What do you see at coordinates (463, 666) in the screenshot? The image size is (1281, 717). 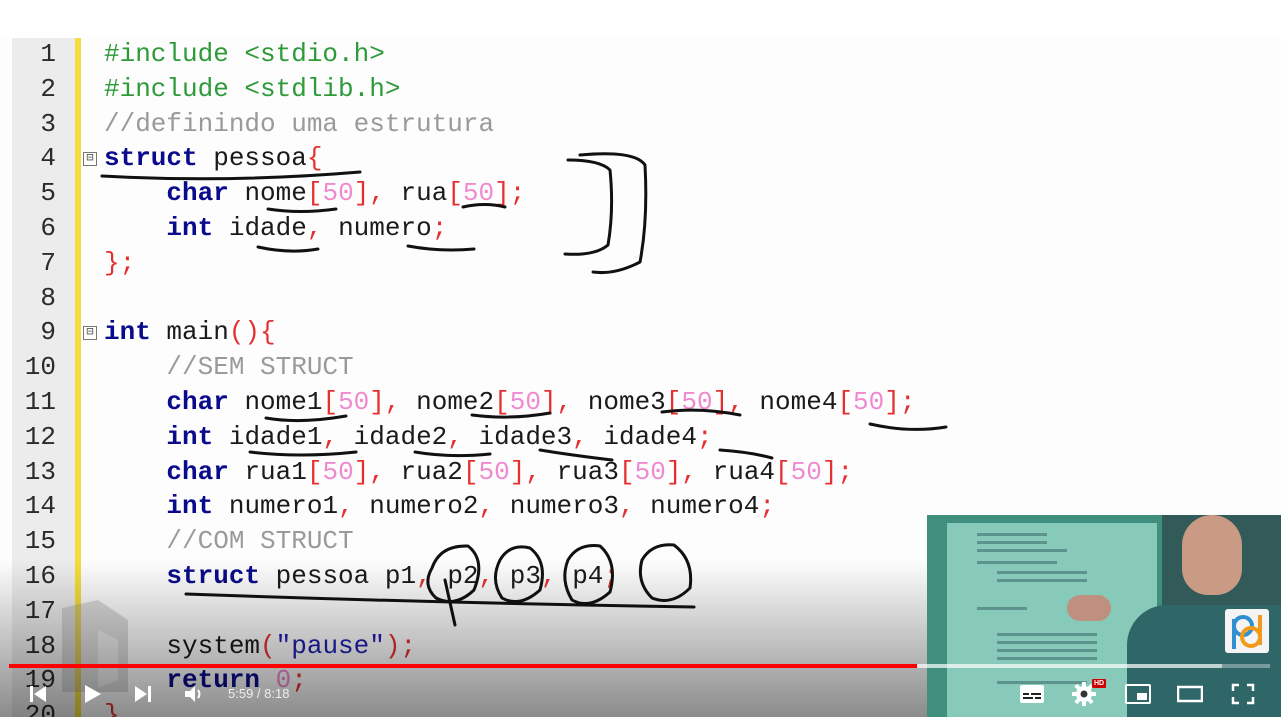 I see `progress-played` at bounding box center [463, 666].